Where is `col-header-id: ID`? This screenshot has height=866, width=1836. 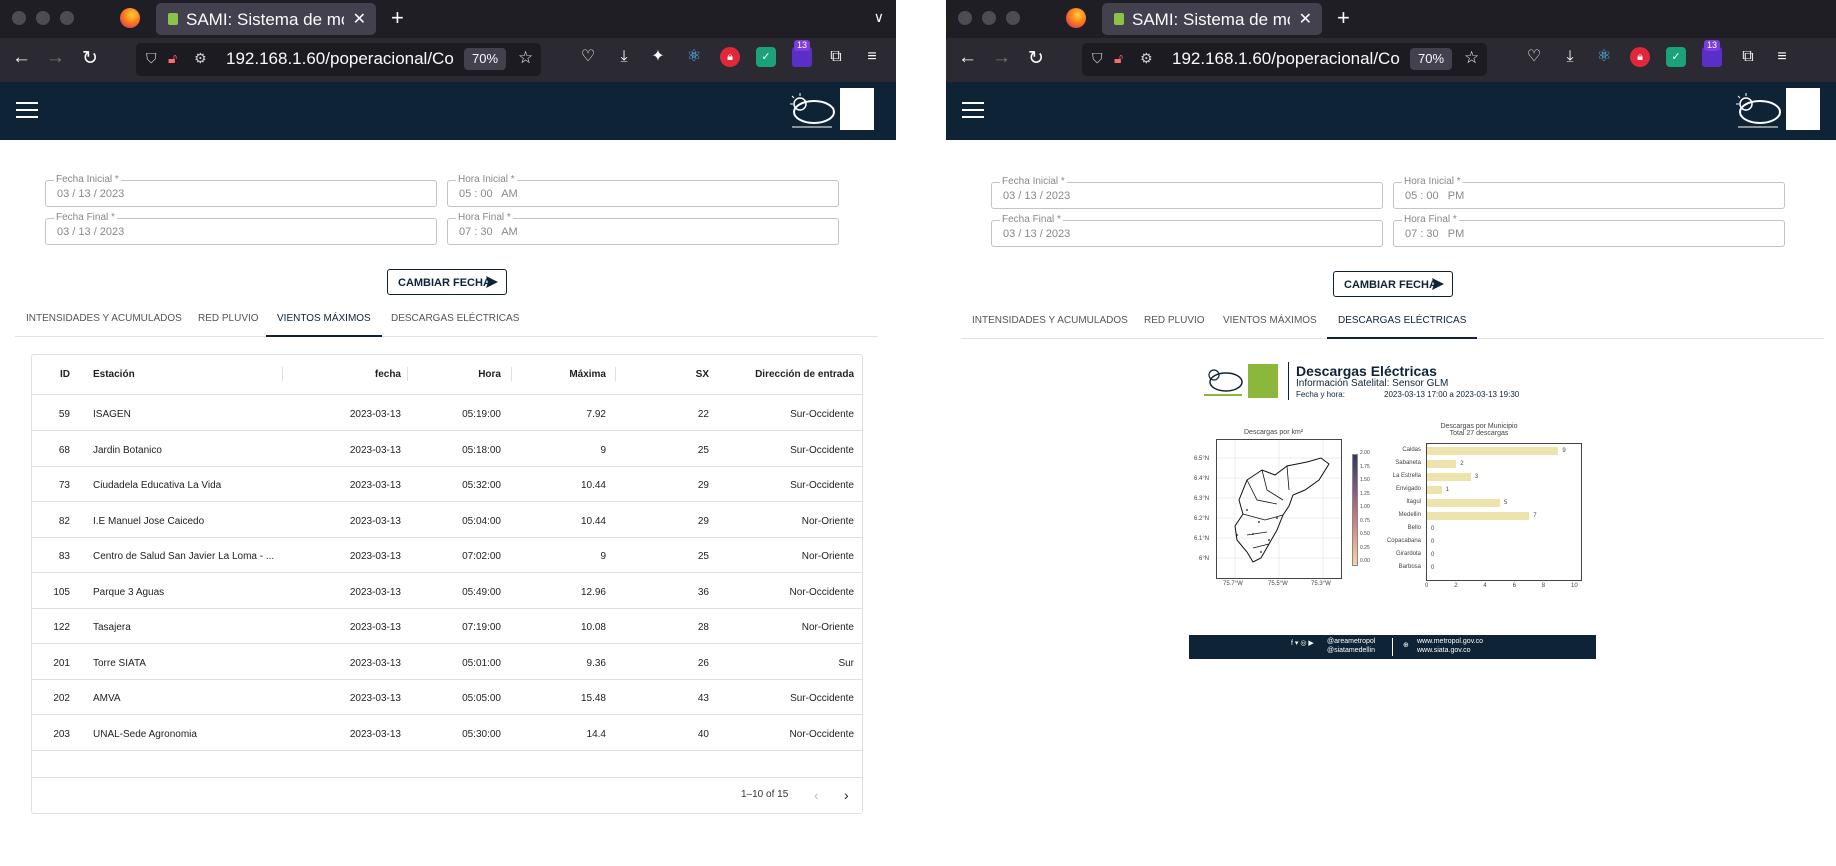
col-header-id: ID is located at coordinates (61, 374).